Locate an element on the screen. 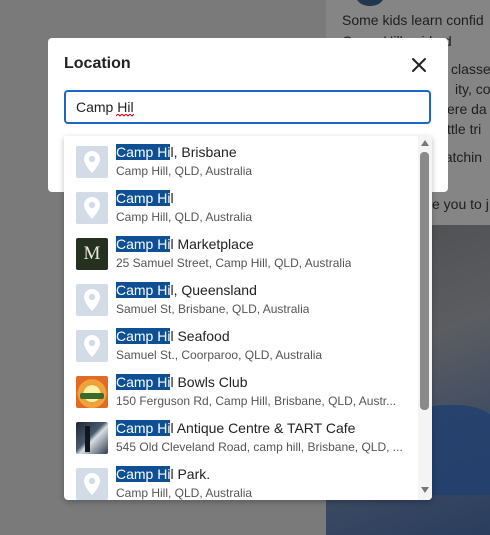 The image size is (490, 535). suggestion-name: Camp Hil, Brisbane is located at coordinates (176, 152).